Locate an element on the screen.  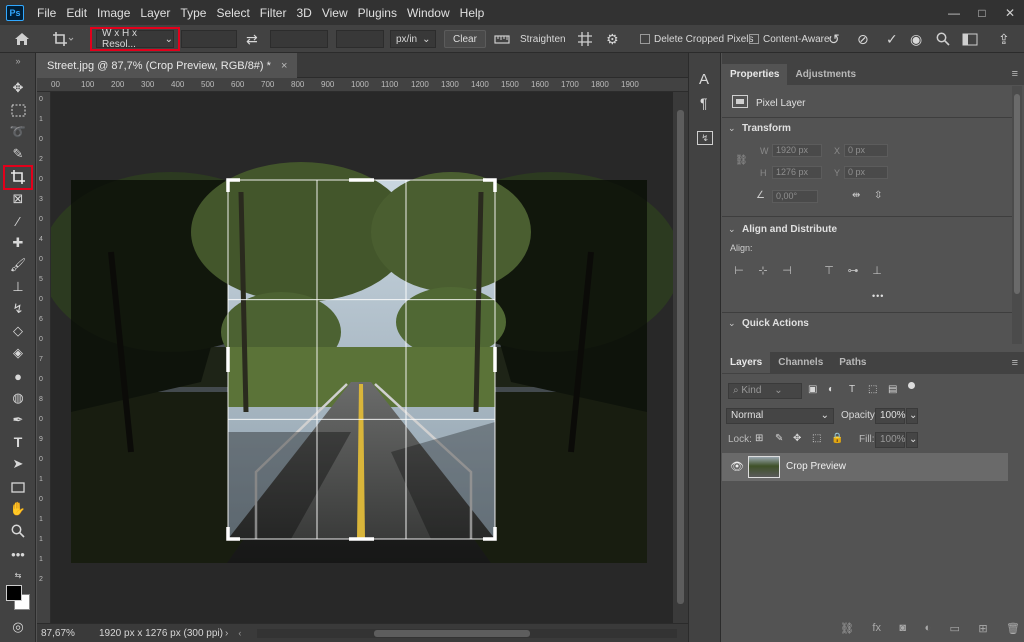
menu-select: Select is located at coordinates (232, 13).